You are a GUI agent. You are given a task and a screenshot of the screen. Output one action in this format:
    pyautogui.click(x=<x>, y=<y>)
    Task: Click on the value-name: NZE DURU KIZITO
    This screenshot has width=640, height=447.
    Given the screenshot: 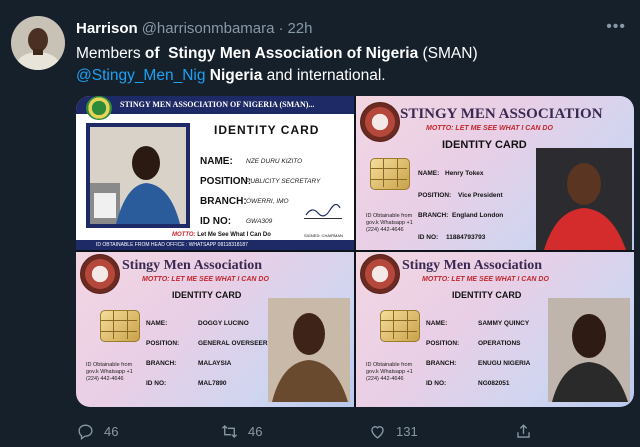 What is the action you would take?
    pyautogui.click(x=274, y=161)
    